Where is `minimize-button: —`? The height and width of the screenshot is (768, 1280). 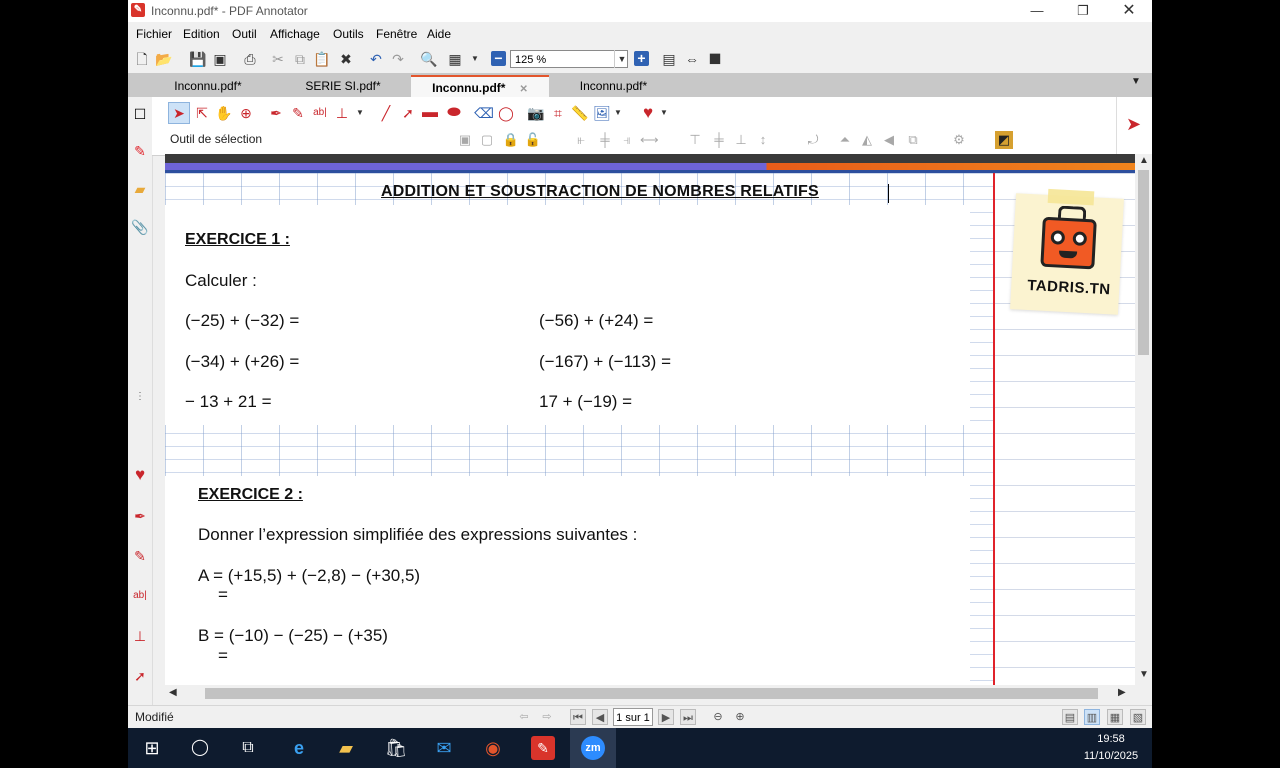 minimize-button: — is located at coordinates (1037, 11).